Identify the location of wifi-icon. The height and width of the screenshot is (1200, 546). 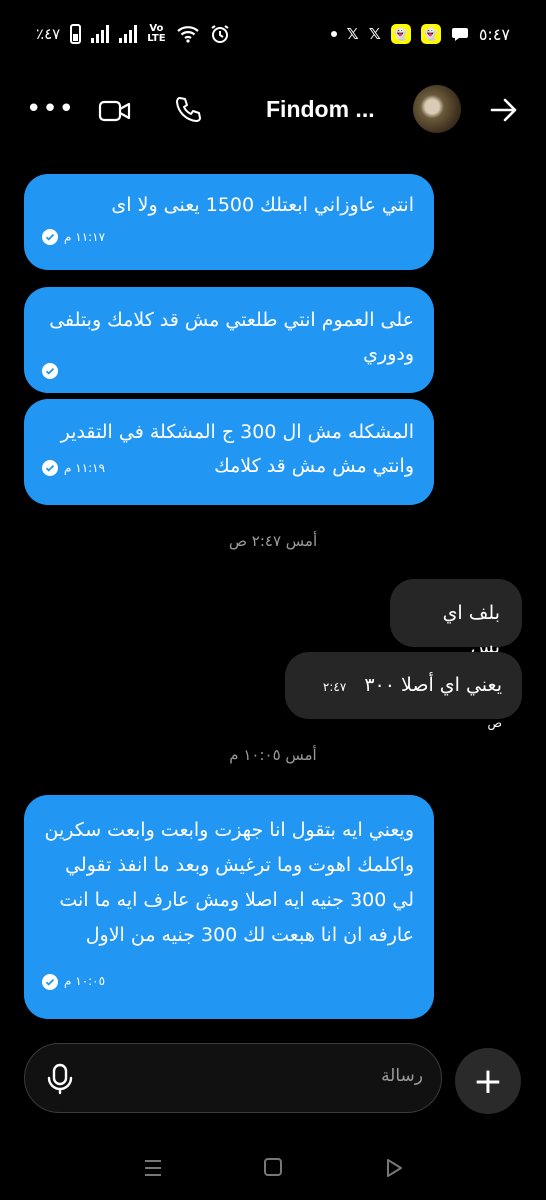
(187, 34).